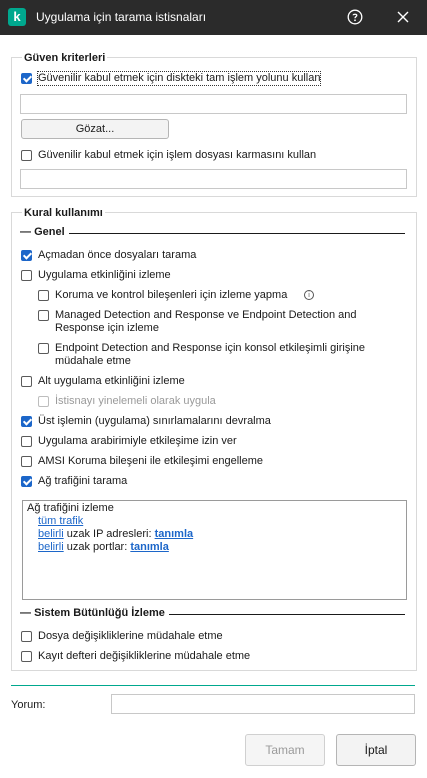 The height and width of the screenshot is (778, 427). What do you see at coordinates (213, 179) in the screenshot?
I see `process-hash-field` at bounding box center [213, 179].